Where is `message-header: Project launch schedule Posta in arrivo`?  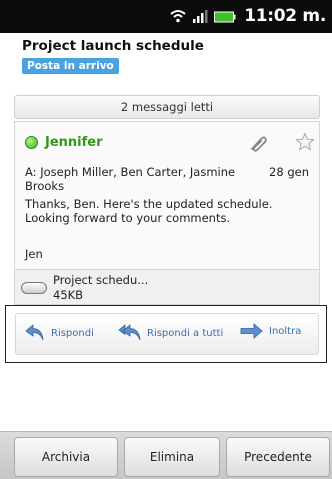 message-header: Project launch schedule Posta in arrivo is located at coordinates (166, 59).